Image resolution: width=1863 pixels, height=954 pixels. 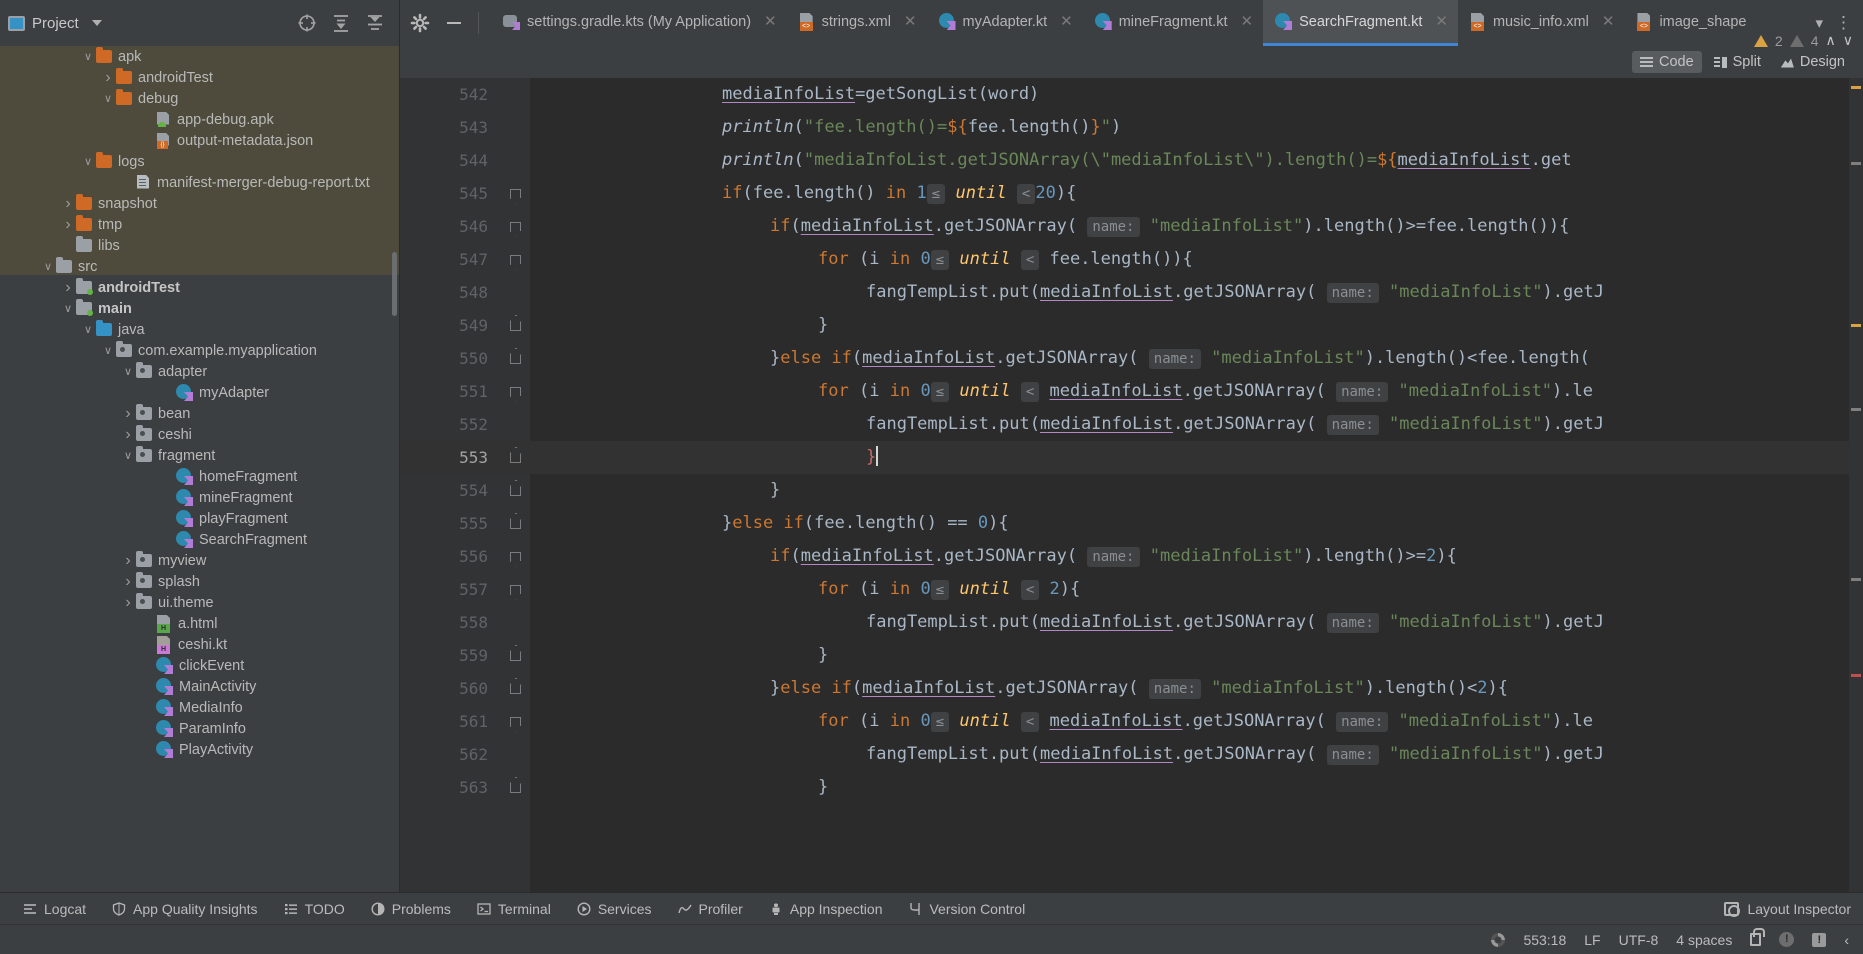 I want to click on code-folding-gutter, so click(x=515, y=485).